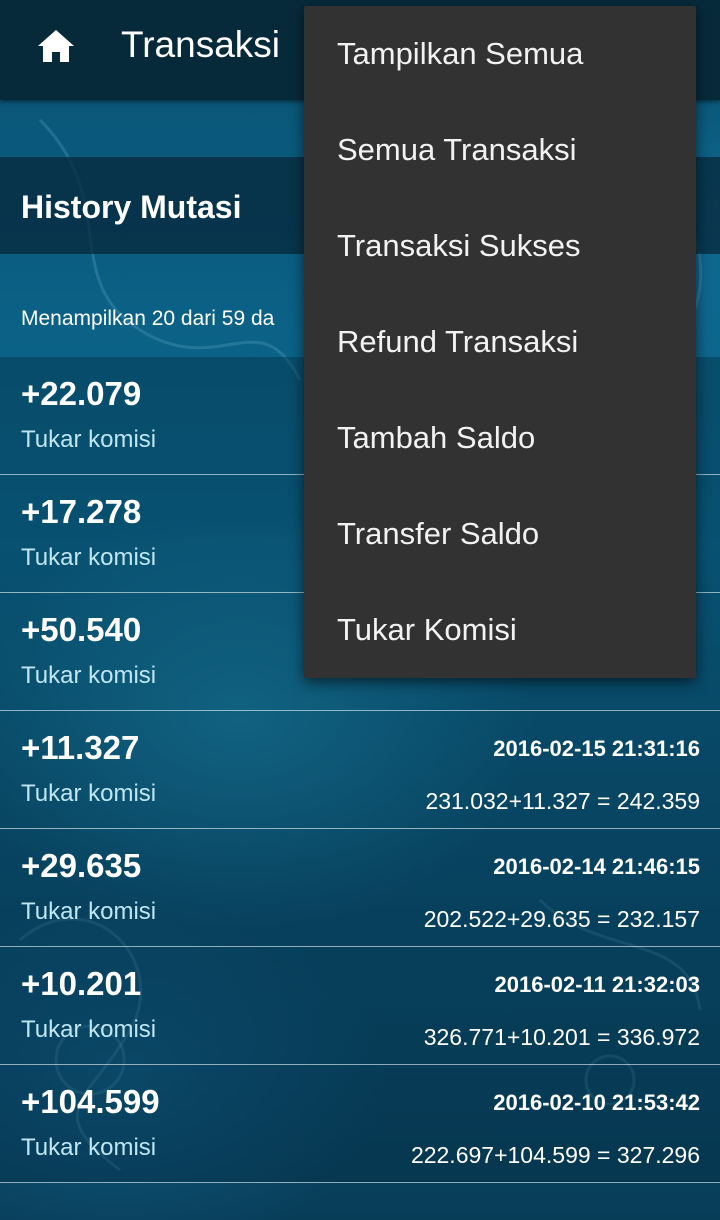 Image resolution: width=720 pixels, height=1220 pixels. I want to click on menu-item-tampilkan-semua: Tampilkan Semua, so click(500, 54).